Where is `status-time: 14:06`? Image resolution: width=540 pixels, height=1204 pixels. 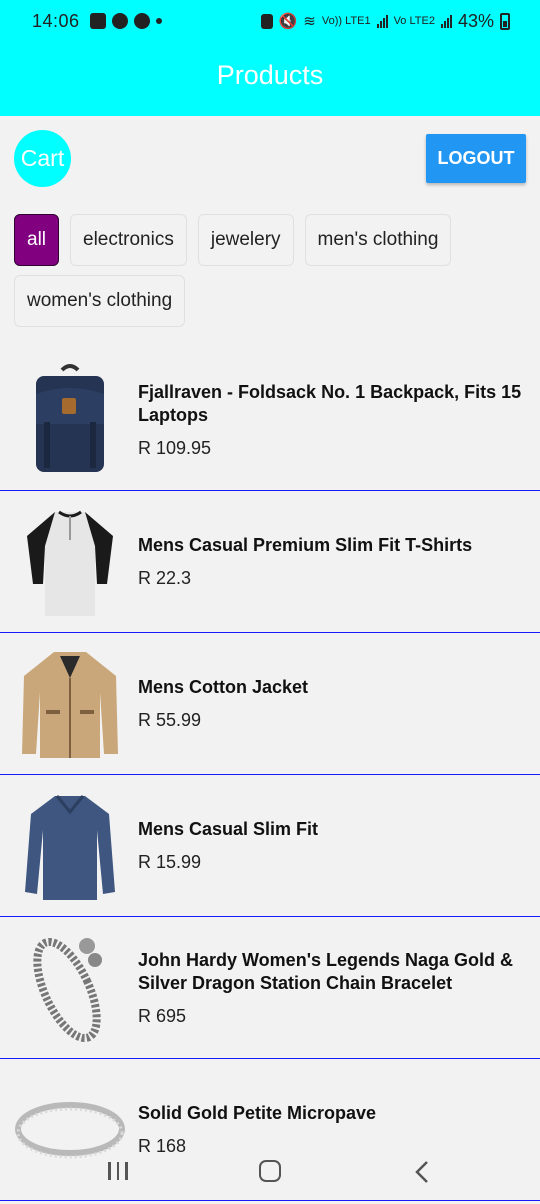 status-time: 14:06 is located at coordinates (56, 20).